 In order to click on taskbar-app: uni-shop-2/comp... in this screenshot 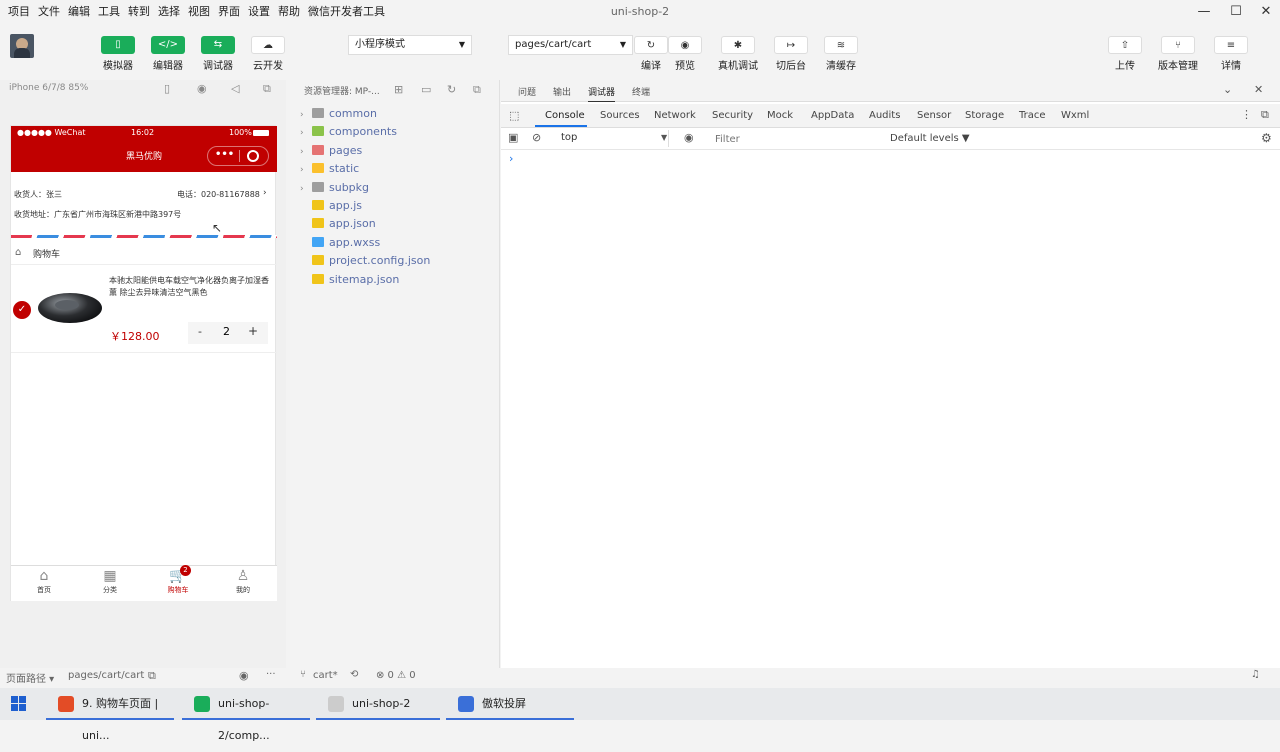, I will do `click(246, 715)`.